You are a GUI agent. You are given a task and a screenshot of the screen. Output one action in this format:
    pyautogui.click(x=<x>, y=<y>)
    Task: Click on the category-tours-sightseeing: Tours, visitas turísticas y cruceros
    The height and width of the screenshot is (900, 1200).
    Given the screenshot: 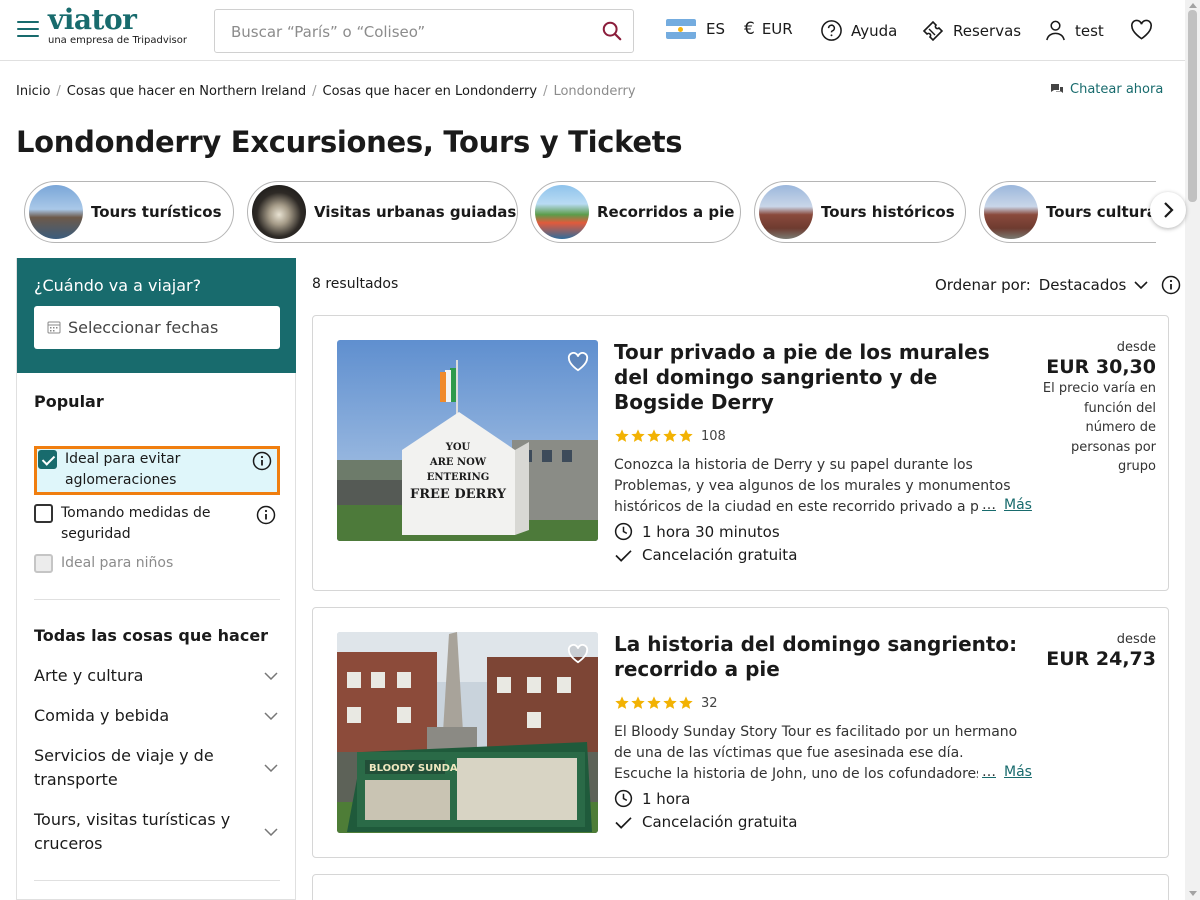 What is the action you would take?
    pyautogui.click(x=157, y=832)
    